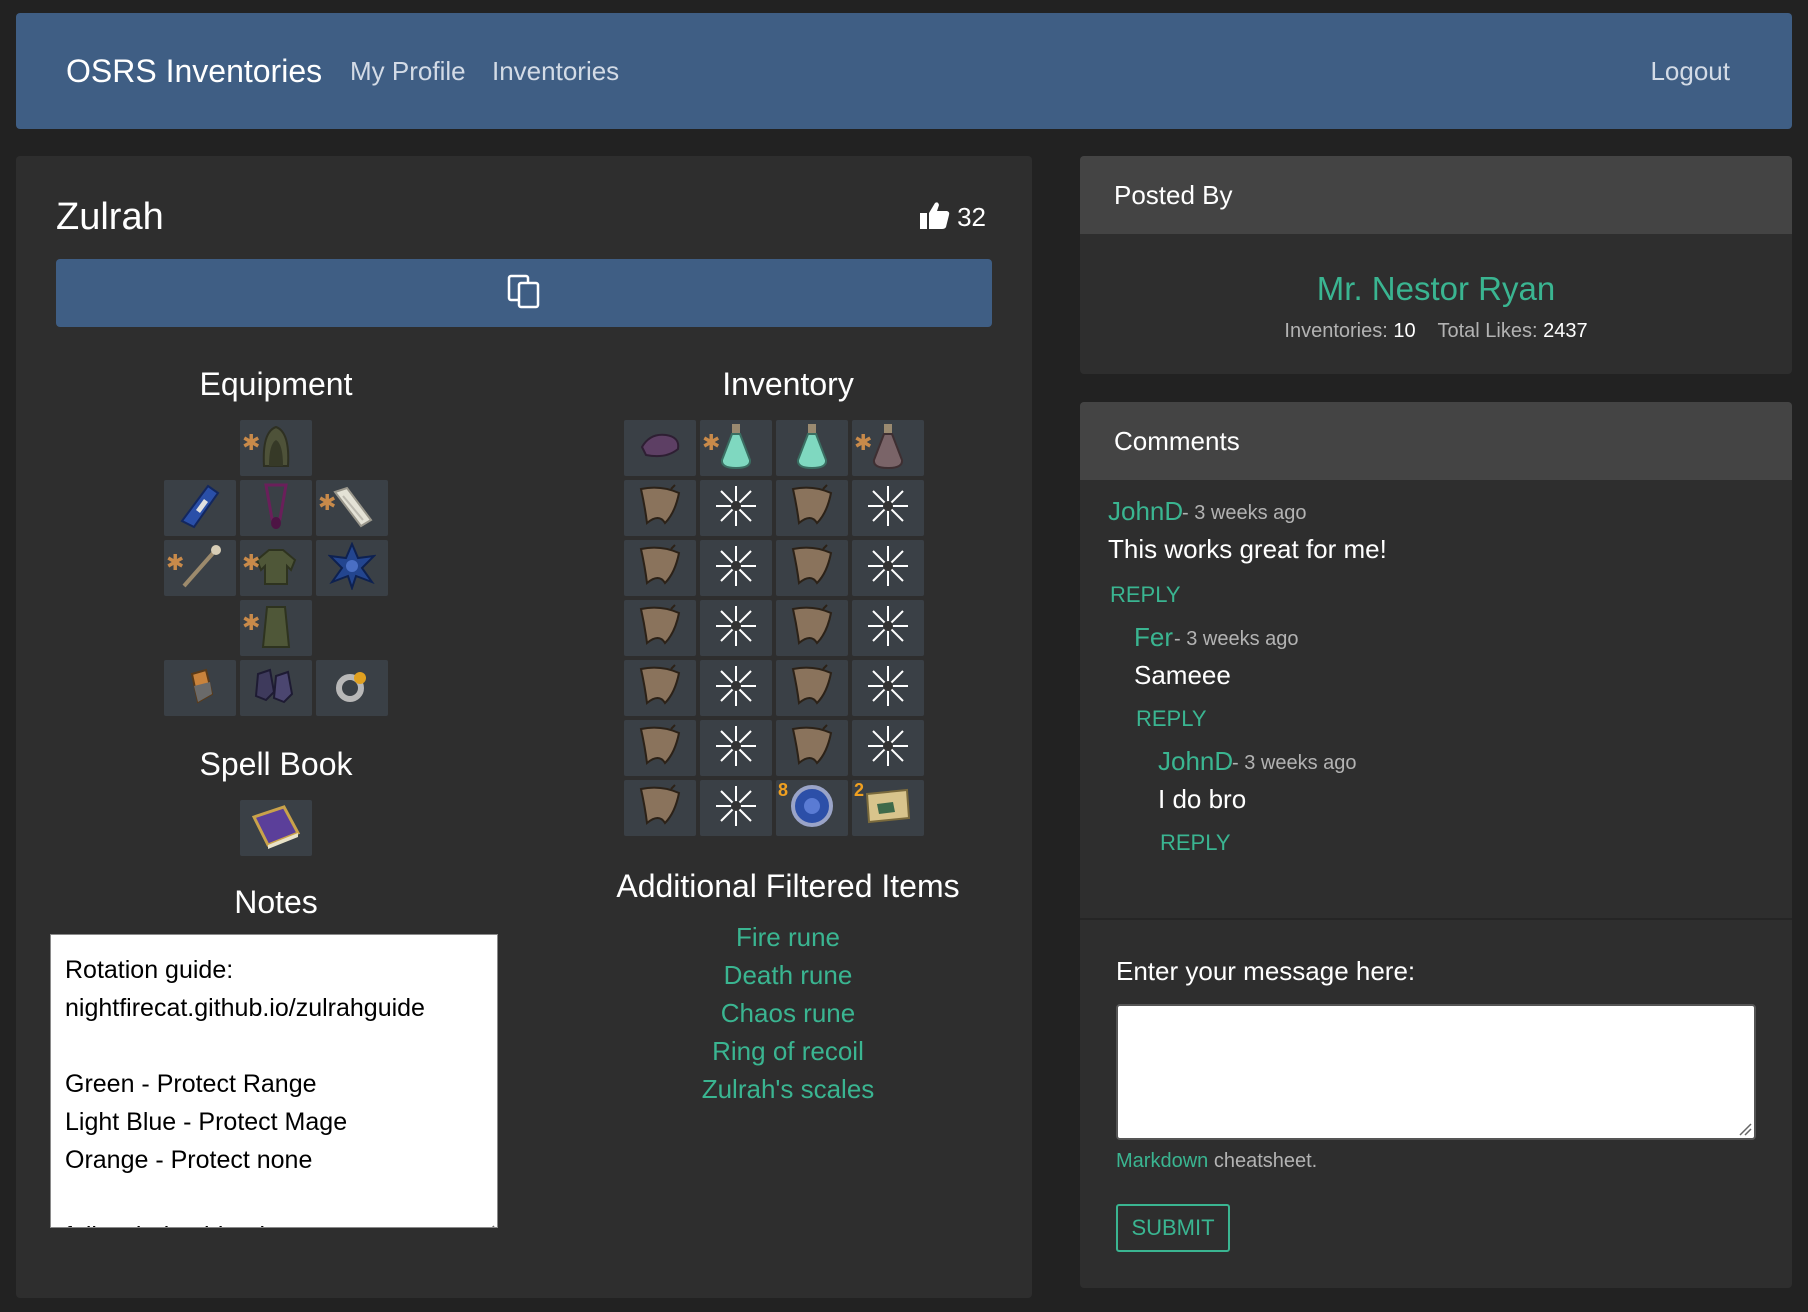 The width and height of the screenshot is (1808, 1312). I want to click on inventory-heading: Inventory, so click(788, 384).